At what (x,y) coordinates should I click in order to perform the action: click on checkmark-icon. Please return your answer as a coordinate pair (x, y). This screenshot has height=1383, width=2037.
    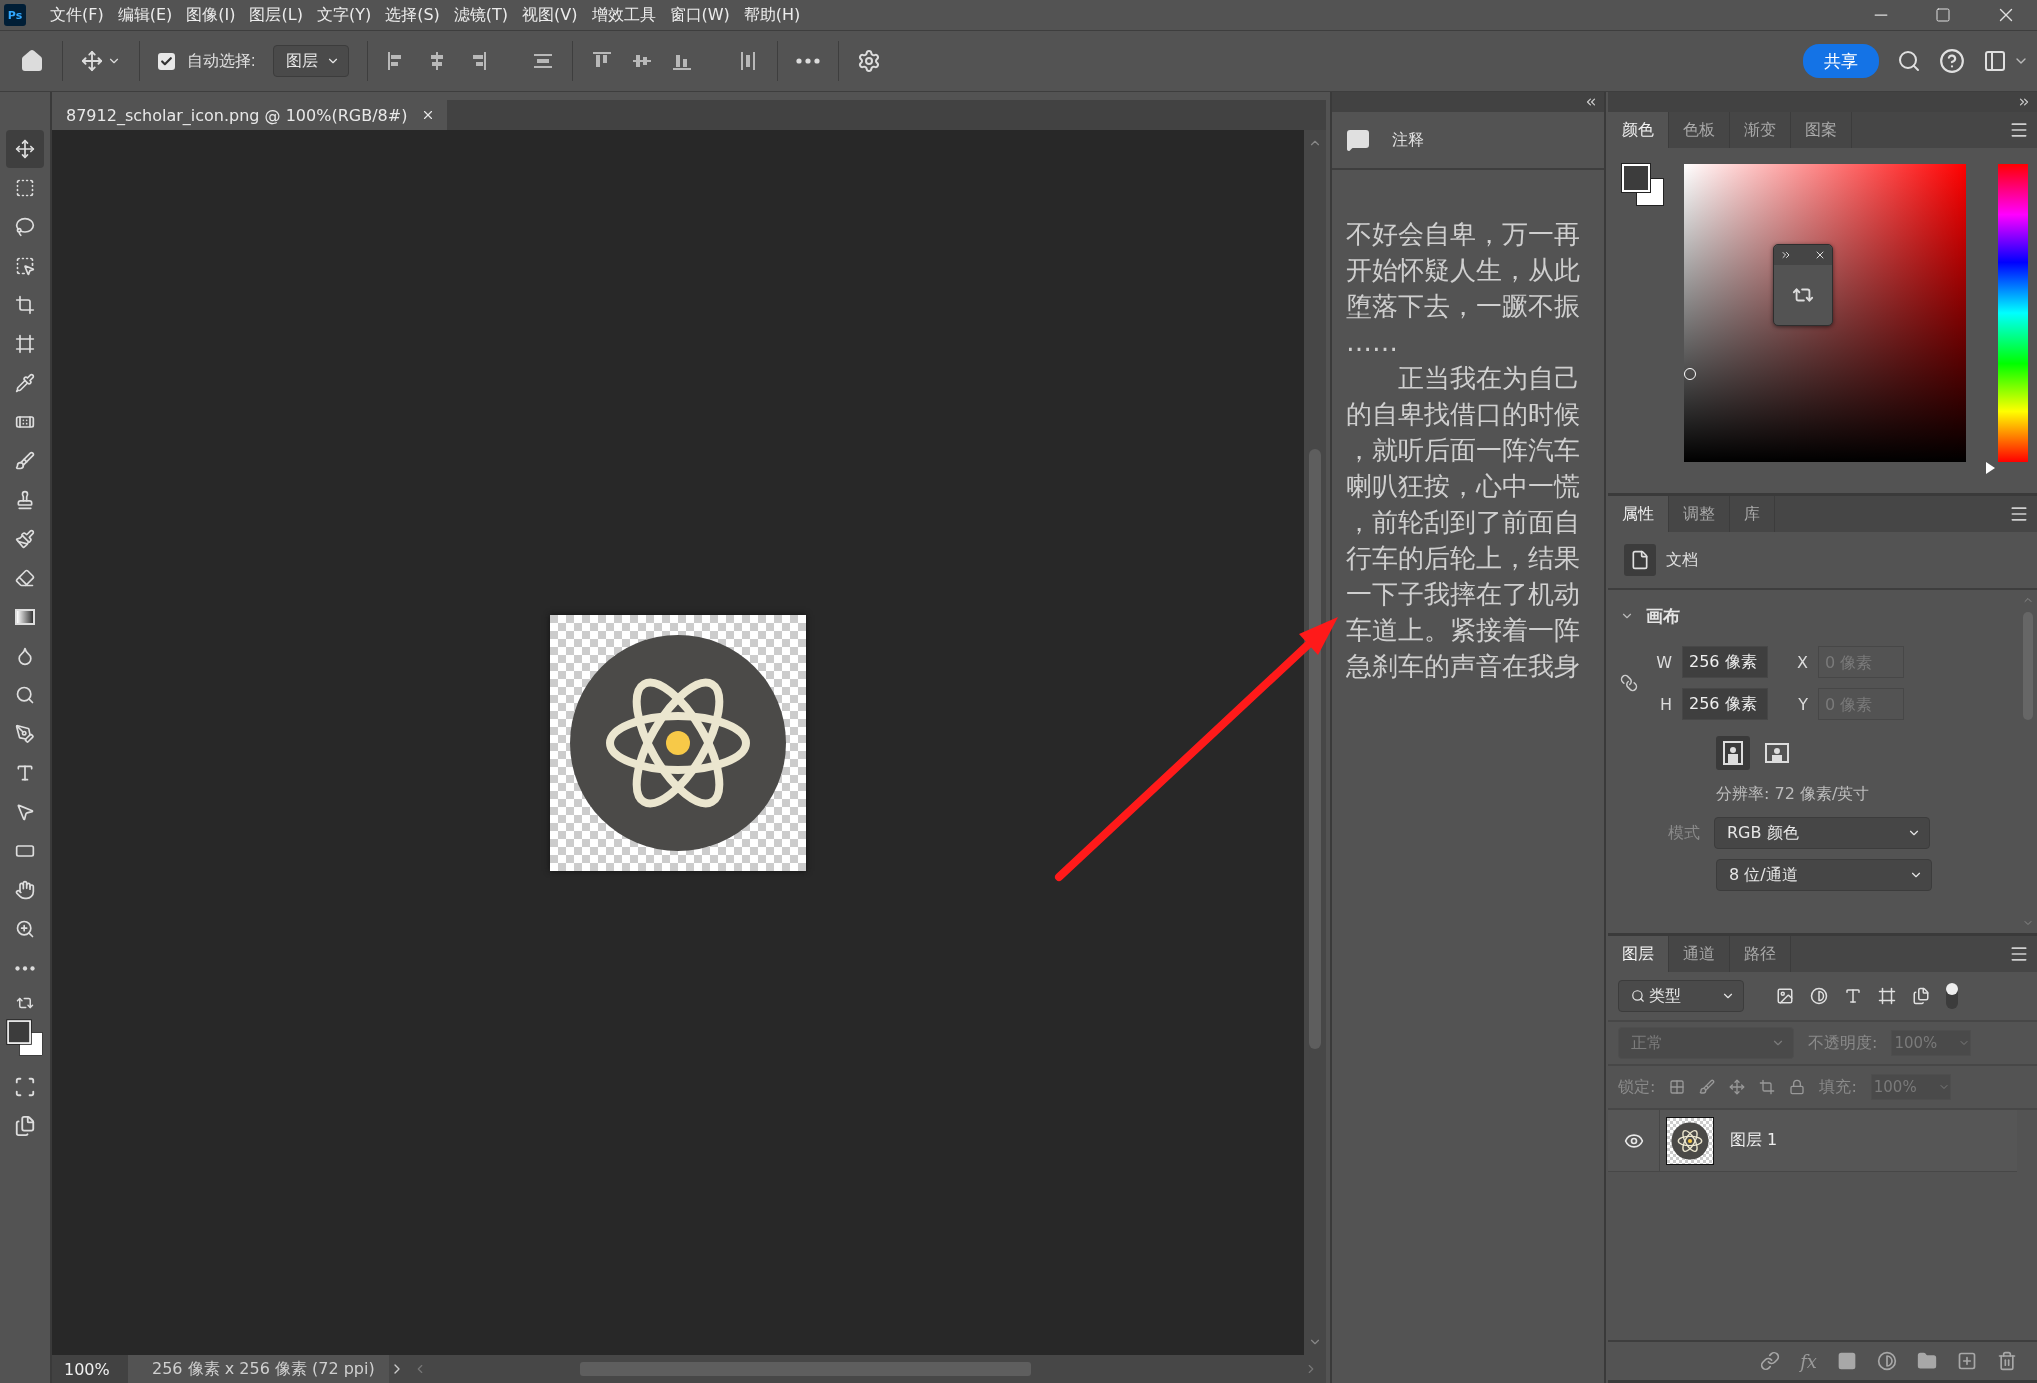
    Looking at the image, I should click on (166, 61).